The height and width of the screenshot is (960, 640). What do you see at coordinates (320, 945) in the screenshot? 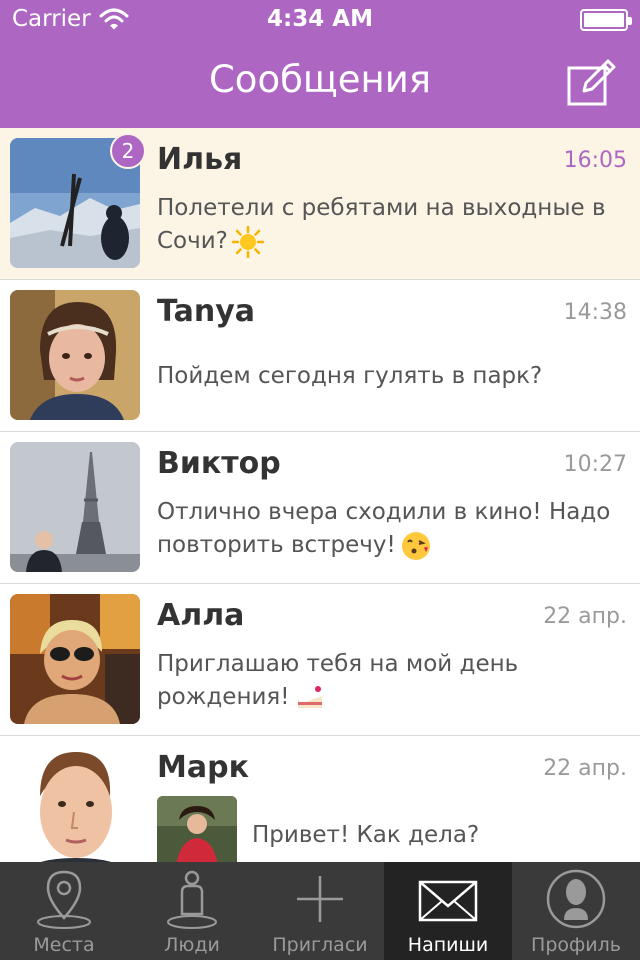
I see `tab-label: Пригласи` at bounding box center [320, 945].